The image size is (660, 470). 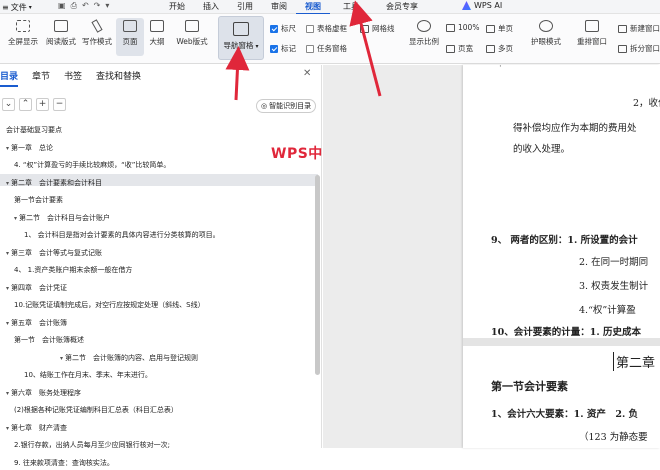 I want to click on arrow-to-nav-pane, so click(x=237, y=73).